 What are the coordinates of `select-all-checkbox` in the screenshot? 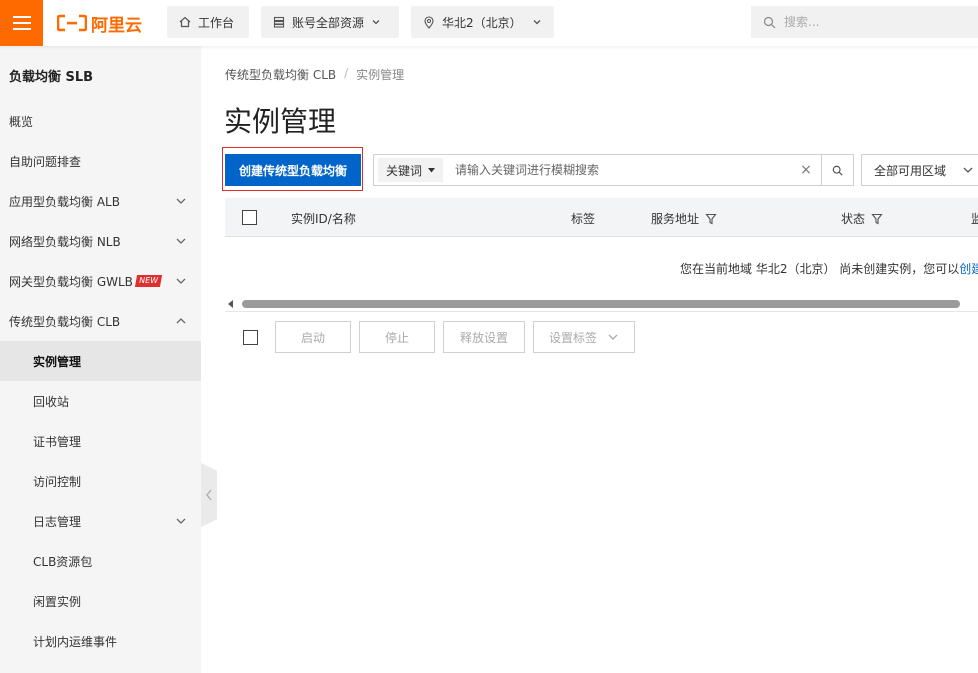 It's located at (249, 217).